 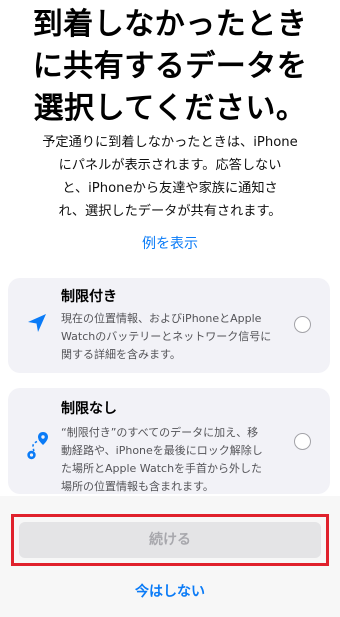 What do you see at coordinates (170, 211) in the screenshot?
I see `description-line: れ、選択したデータが共有されます。` at bounding box center [170, 211].